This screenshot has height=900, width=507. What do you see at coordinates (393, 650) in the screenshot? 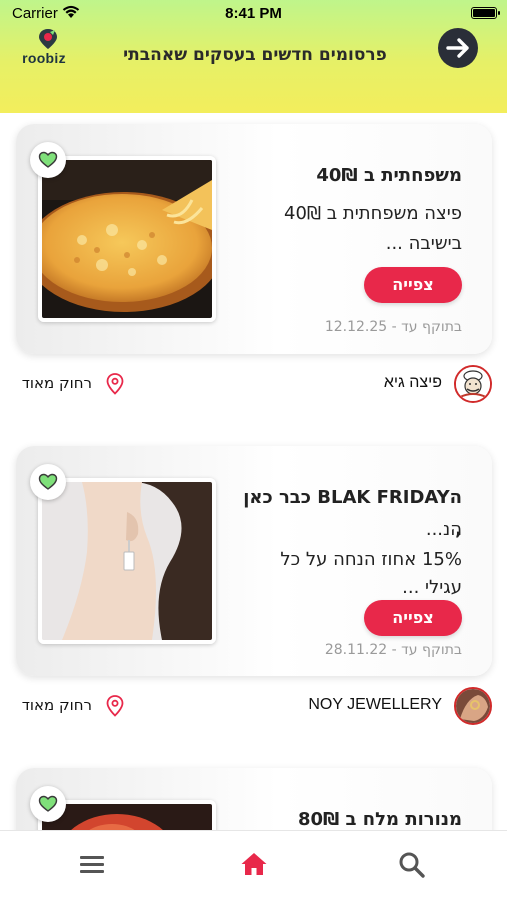
I see `valid-until-text: בתוקף עד - 28.11.22` at bounding box center [393, 650].